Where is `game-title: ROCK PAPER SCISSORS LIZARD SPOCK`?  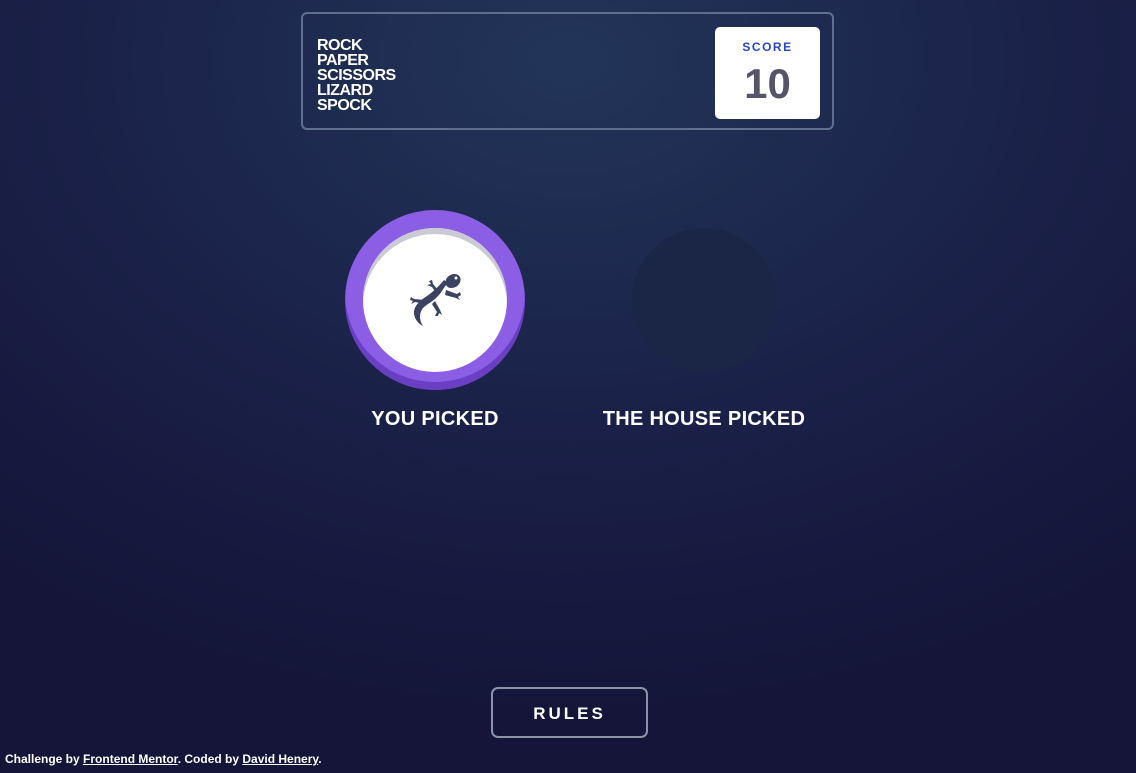 game-title: ROCK PAPER SCISSORS LIZARD SPOCK is located at coordinates (356, 75).